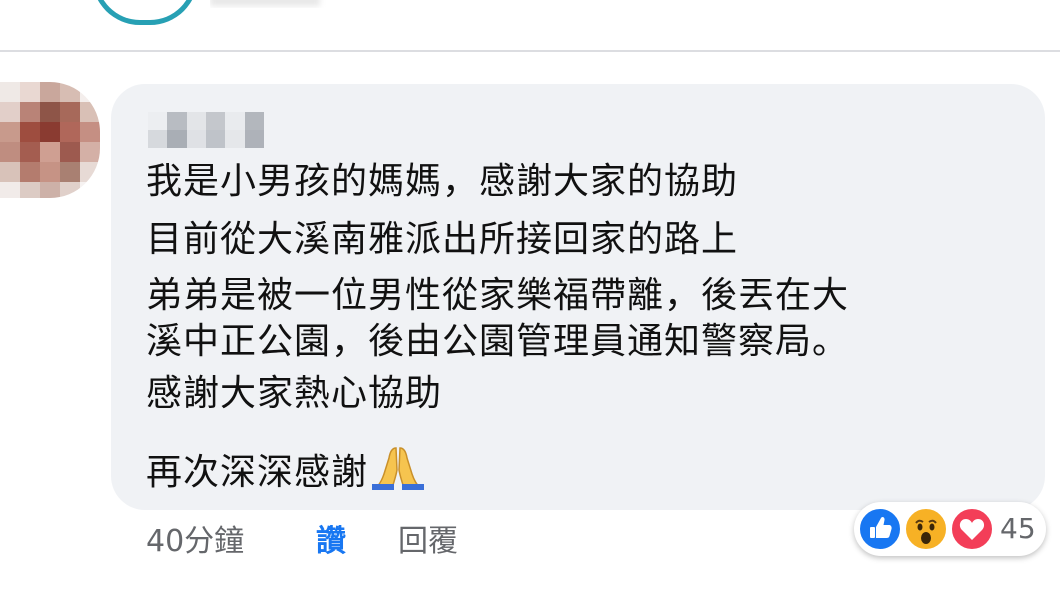  Describe the element at coordinates (206, 130) in the screenshot. I see `commenter-name-pixelated` at that location.